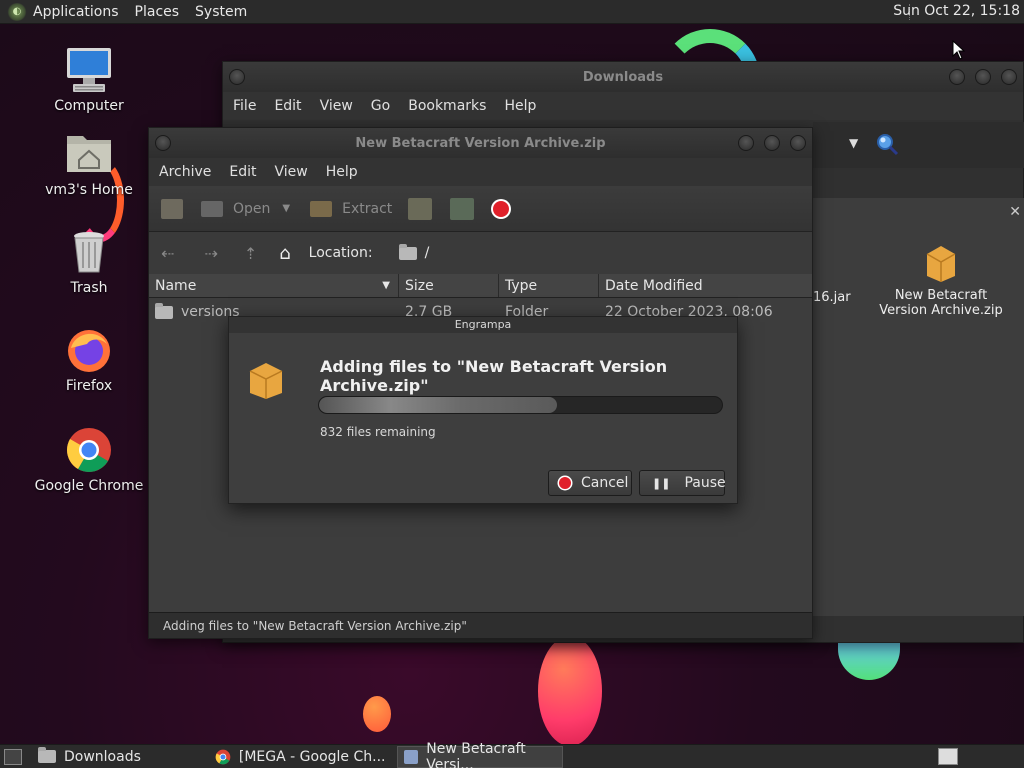 This screenshot has height=768, width=1024. Describe the element at coordinates (483, 325) in the screenshot. I see `dialog-title: Engrampa` at that location.